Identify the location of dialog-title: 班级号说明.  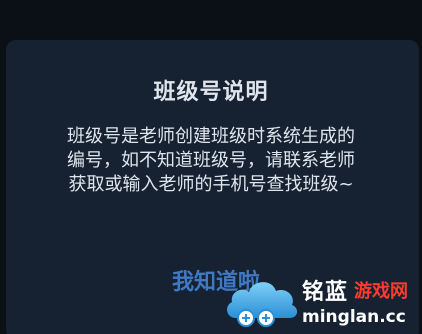
(211, 92).